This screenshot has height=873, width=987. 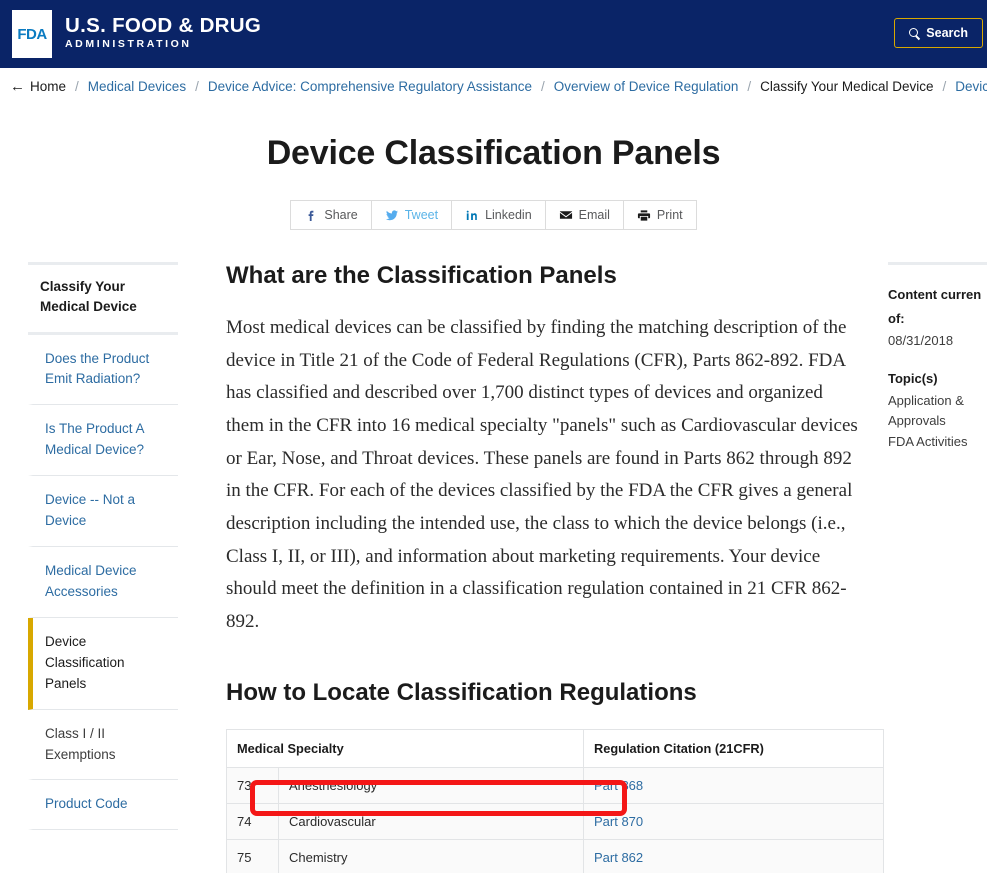 I want to click on cell-specialty: Cardiovascular, so click(x=431, y=821).